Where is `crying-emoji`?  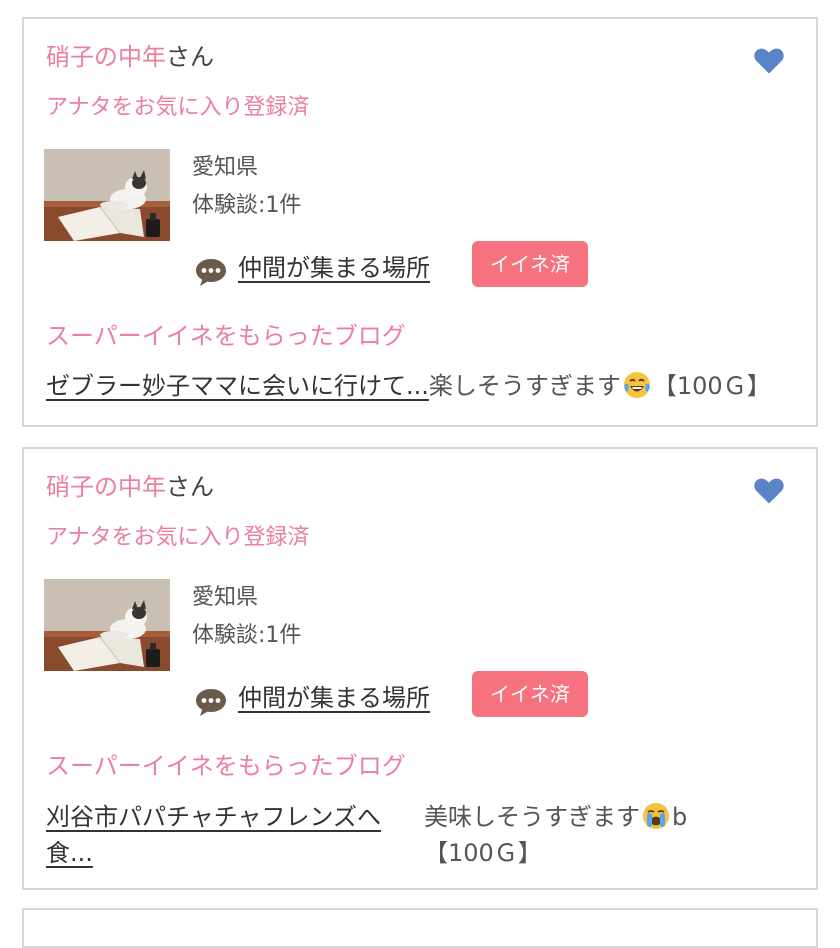
crying-emoji is located at coordinates (656, 816).